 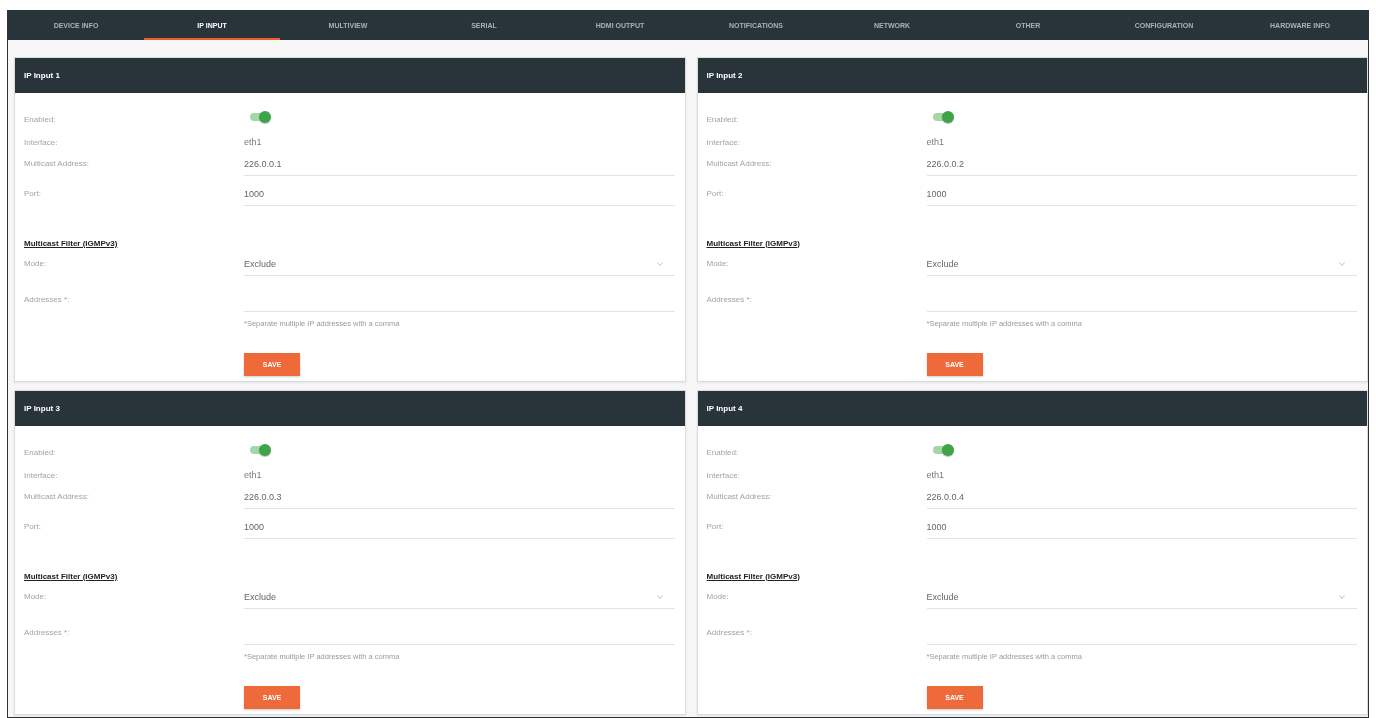 What do you see at coordinates (724, 75) in the screenshot?
I see `panel-title: IP Input 2` at bounding box center [724, 75].